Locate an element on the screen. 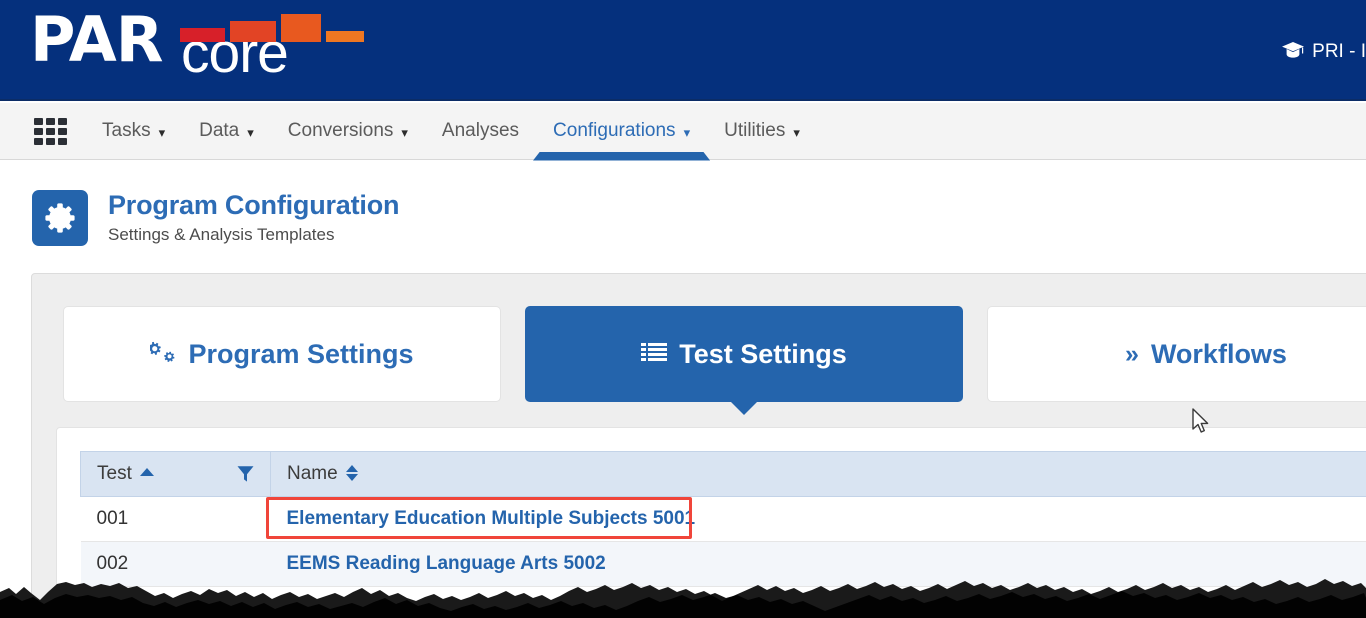 This screenshot has height=618, width=1366. gear-icon is located at coordinates (60, 218).